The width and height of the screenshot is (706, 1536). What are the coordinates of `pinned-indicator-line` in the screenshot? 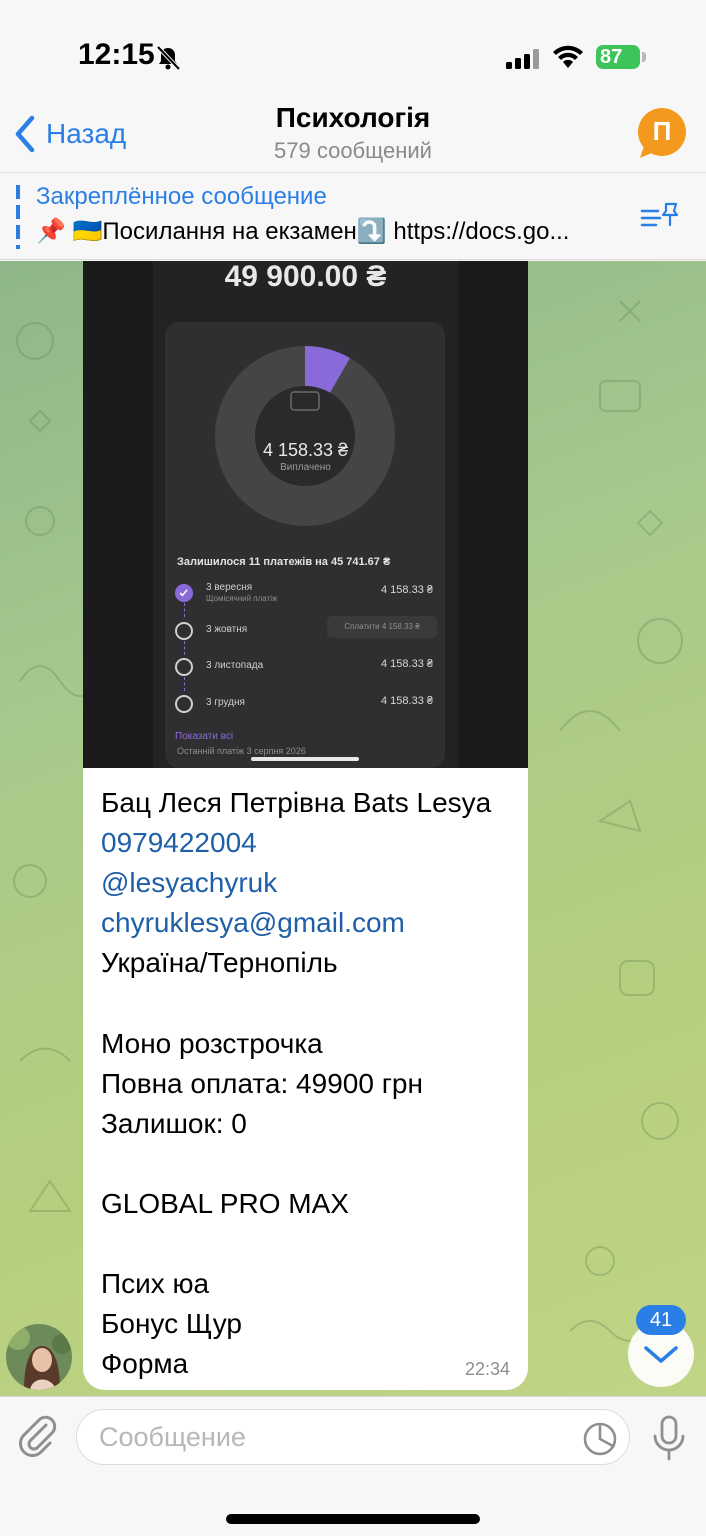 It's located at (18, 217).